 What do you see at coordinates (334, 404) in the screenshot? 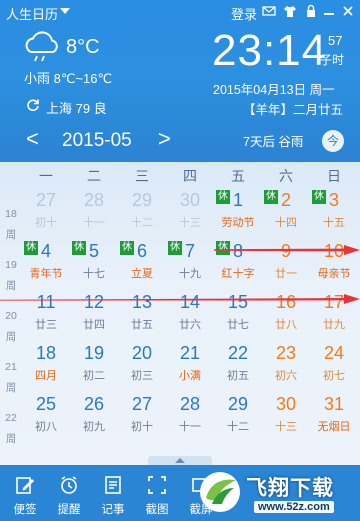
I see `day-number: 31` at bounding box center [334, 404].